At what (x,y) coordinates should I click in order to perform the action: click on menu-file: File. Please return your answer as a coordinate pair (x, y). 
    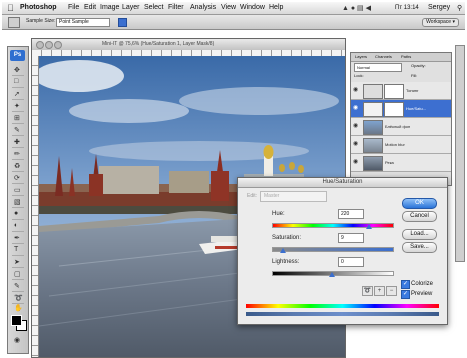
    Looking at the image, I should click on (73, 7).